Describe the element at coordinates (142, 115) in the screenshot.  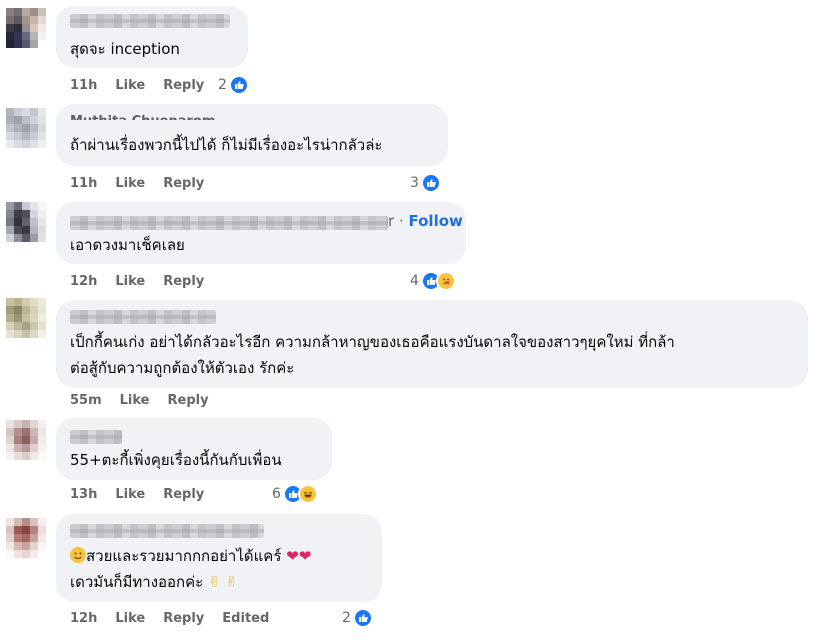
I see `author-name: Muthita Chuenarom` at that location.